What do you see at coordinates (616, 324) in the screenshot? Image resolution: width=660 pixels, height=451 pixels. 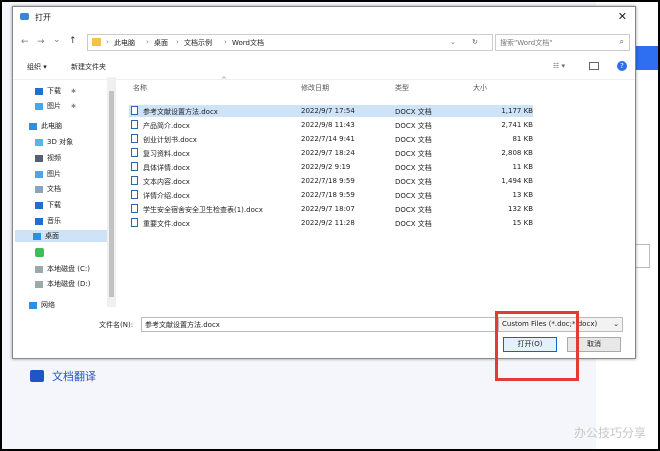 I see `chevron-down-icon: ⌄` at bounding box center [616, 324].